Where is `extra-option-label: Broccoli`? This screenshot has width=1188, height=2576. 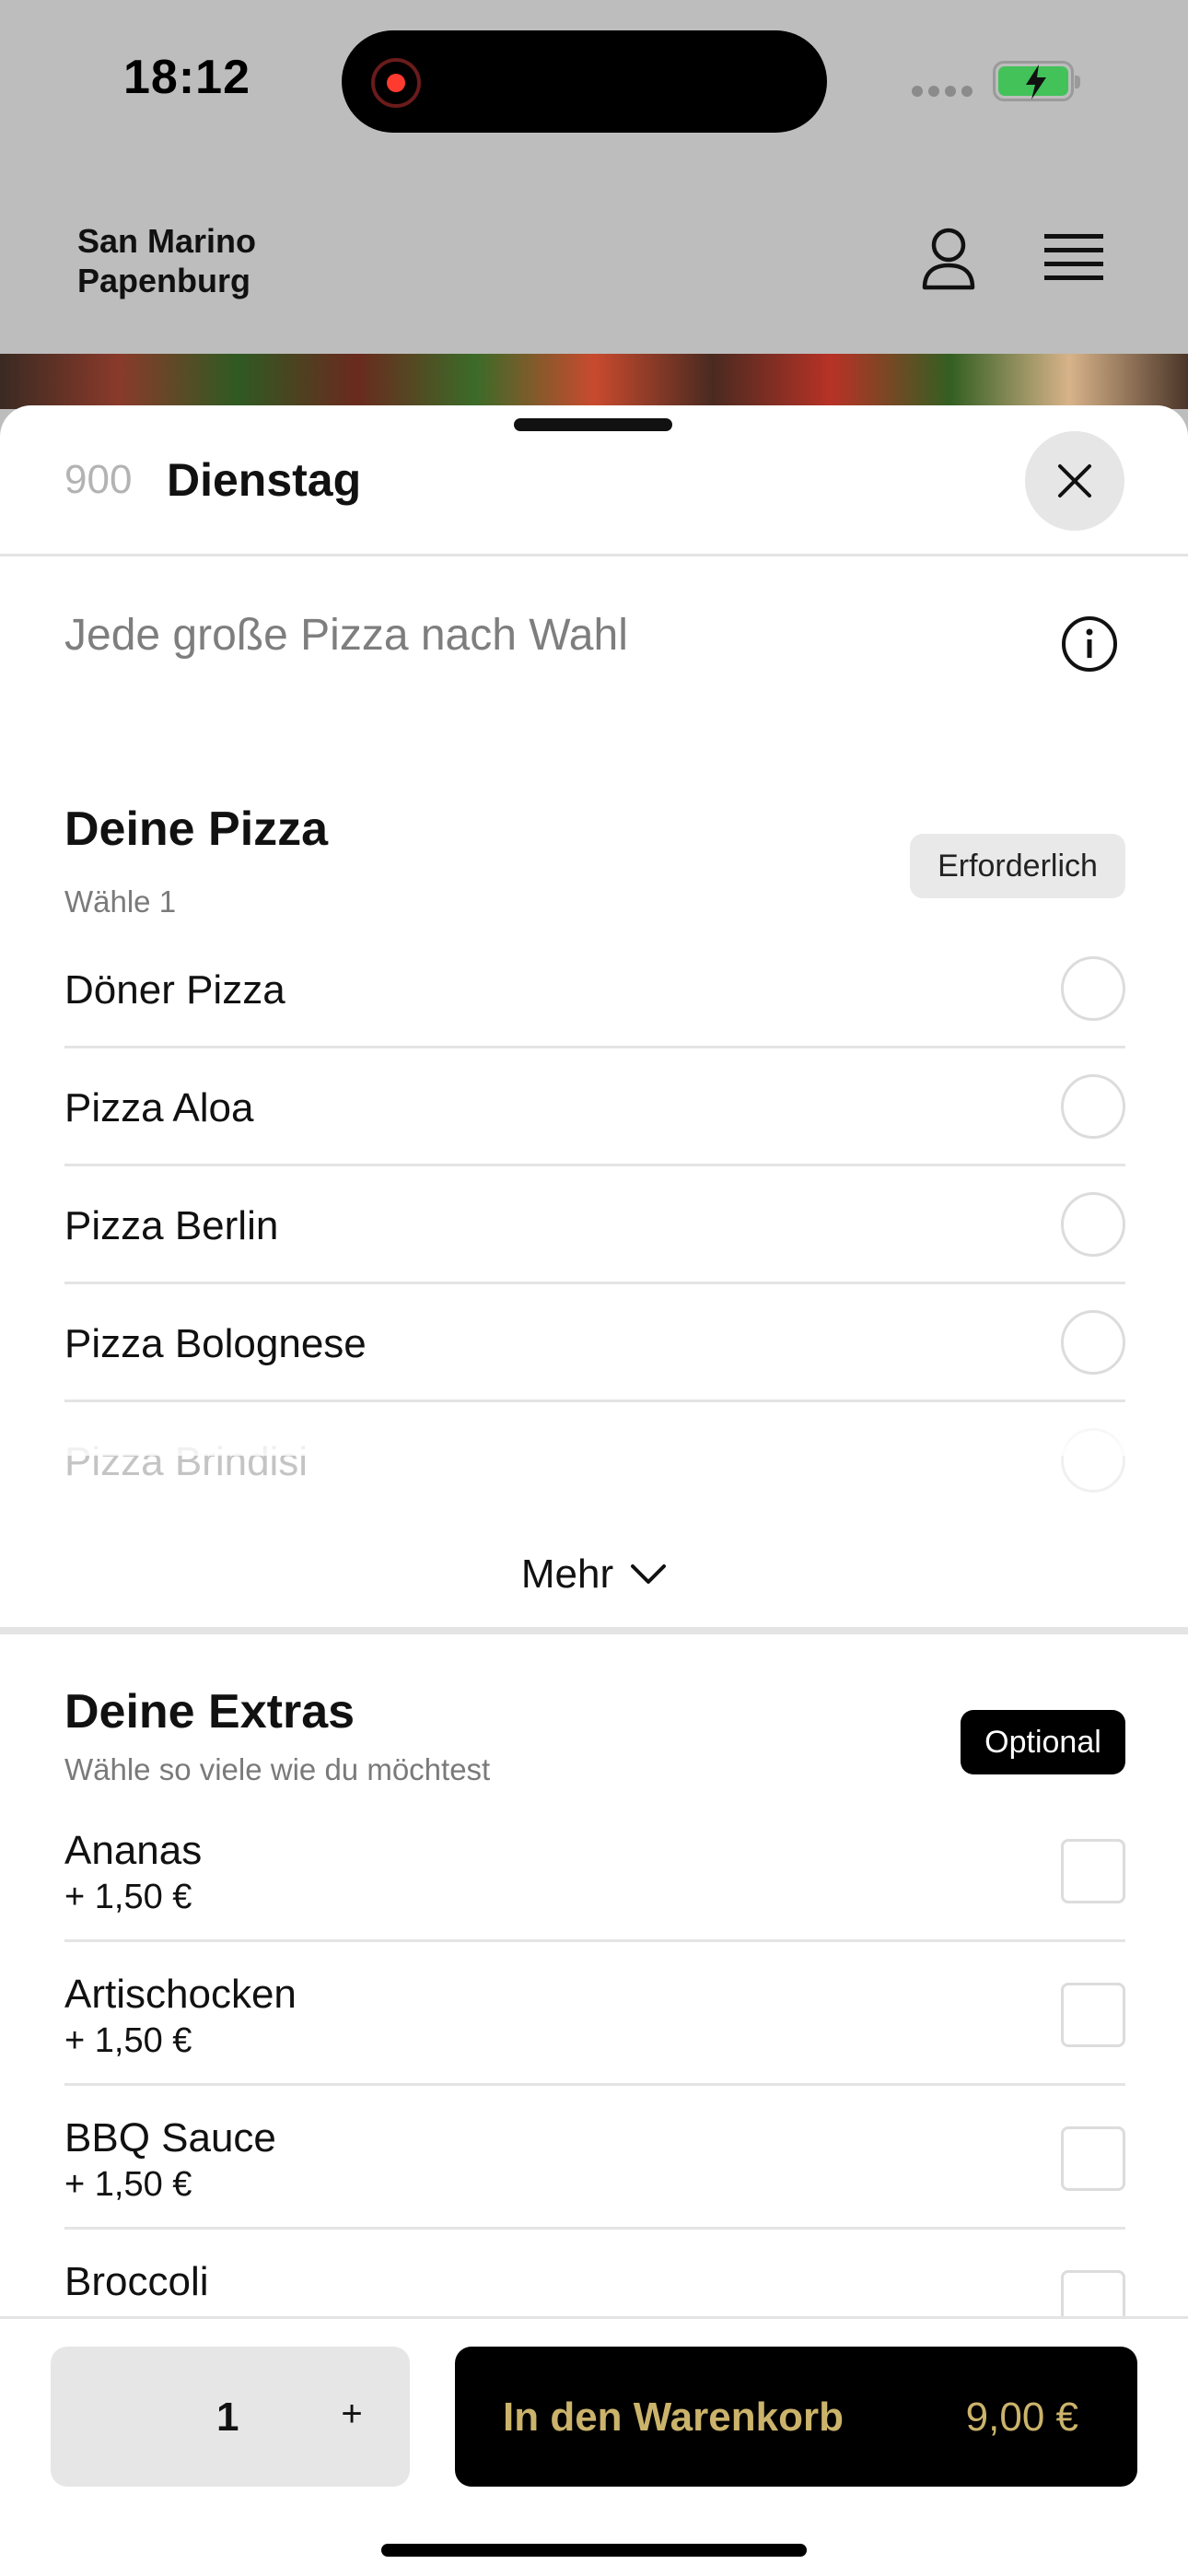 extra-option-label: Broccoli is located at coordinates (136, 2281).